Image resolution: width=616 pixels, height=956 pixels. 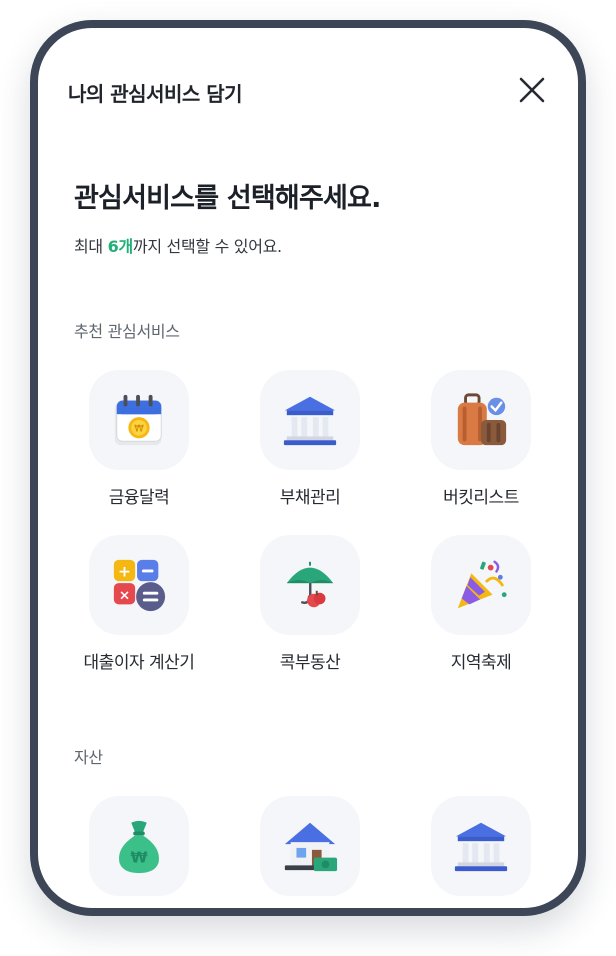 I want to click on calendar-coin-icon: ₩, so click(x=138, y=420).